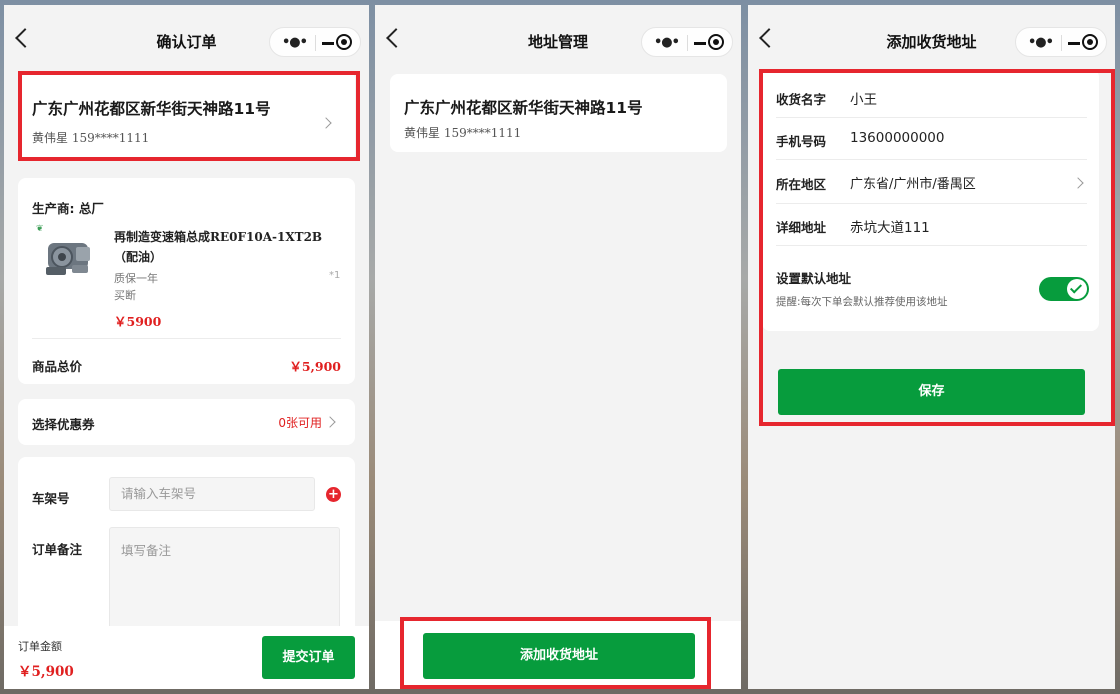 The height and width of the screenshot is (694, 1120). I want to click on order-footer: 订单金额 ￥5,900 提交订单, so click(186, 657).